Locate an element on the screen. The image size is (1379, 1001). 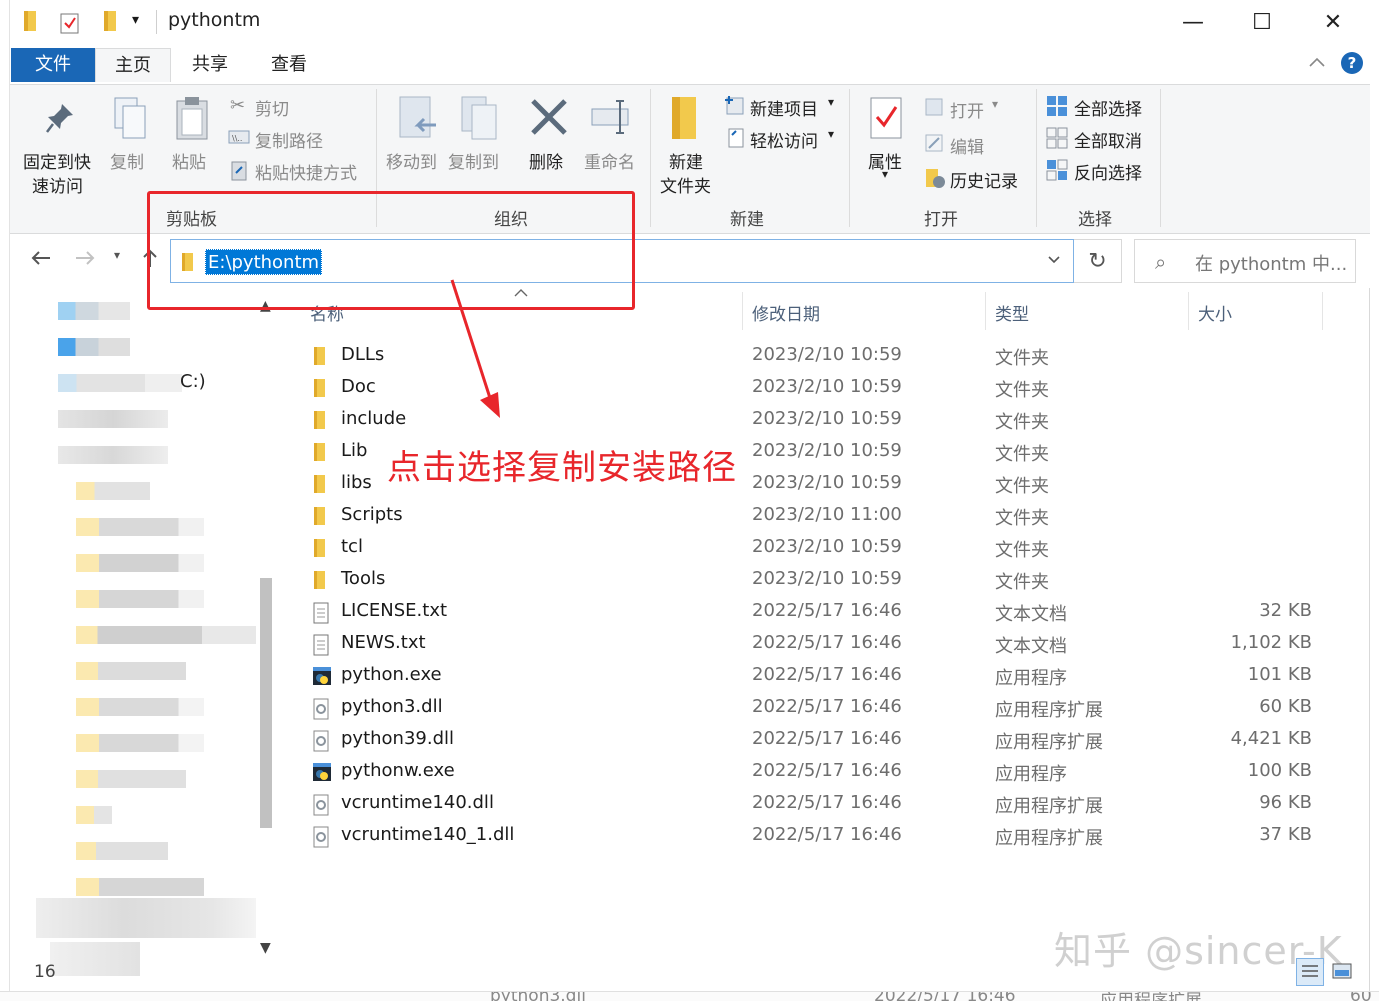
file-row: pythonw.exe 2022/5/17 16:46 应用程序 100 KB is located at coordinates (814, 772).